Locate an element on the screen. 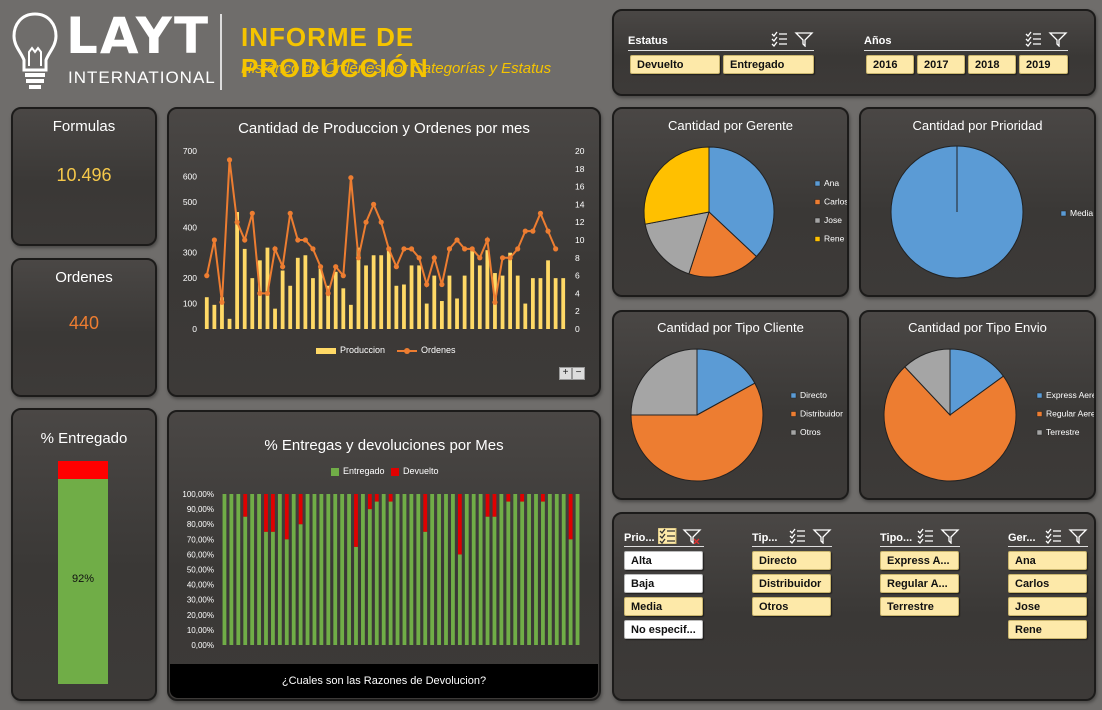 Image resolution: width=1102 pixels, height=710 pixels. gerente-option-ana: Ana is located at coordinates (1047, 560).